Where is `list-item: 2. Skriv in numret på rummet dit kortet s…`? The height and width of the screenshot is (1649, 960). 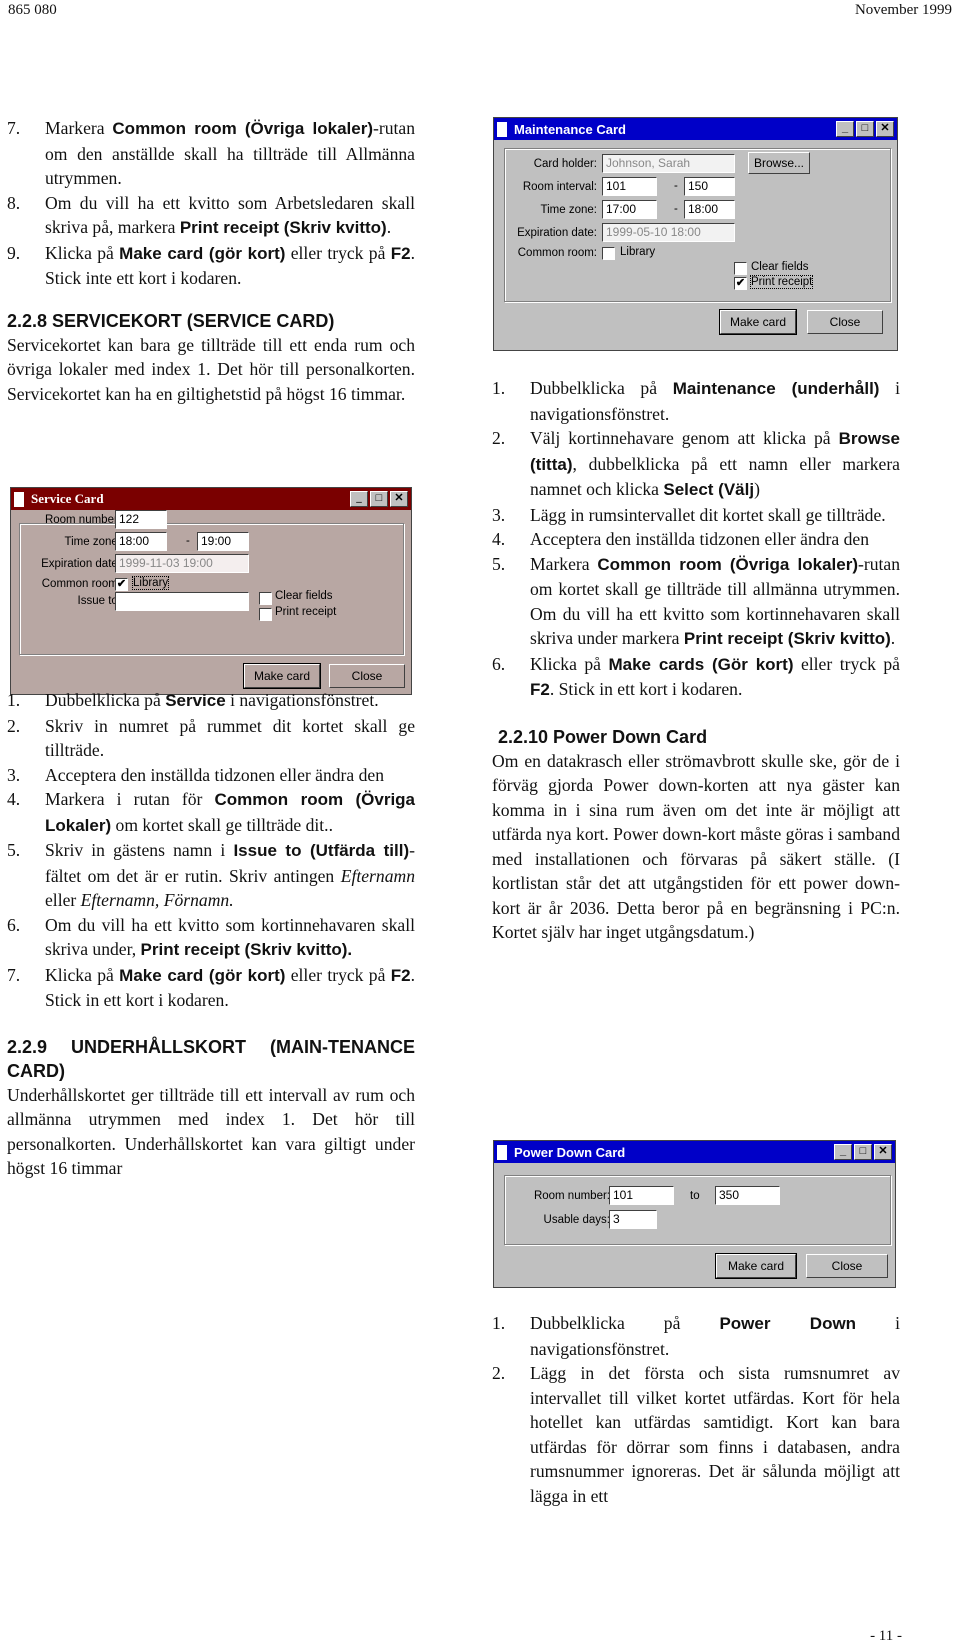
list-item: 2. Skriv in numret på rummet dit kortet s… is located at coordinates (211, 738).